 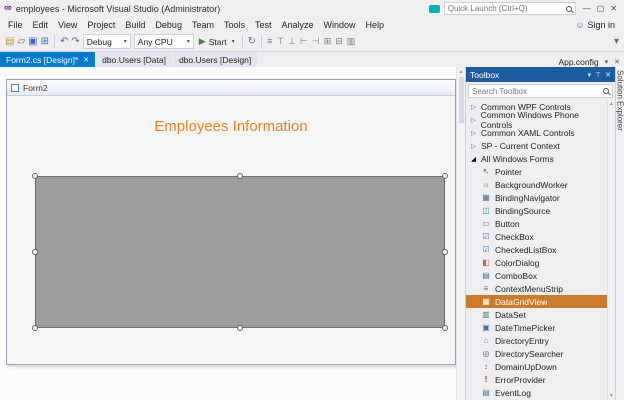 I want to click on scrollbar-thumb, so click(x=461, y=100).